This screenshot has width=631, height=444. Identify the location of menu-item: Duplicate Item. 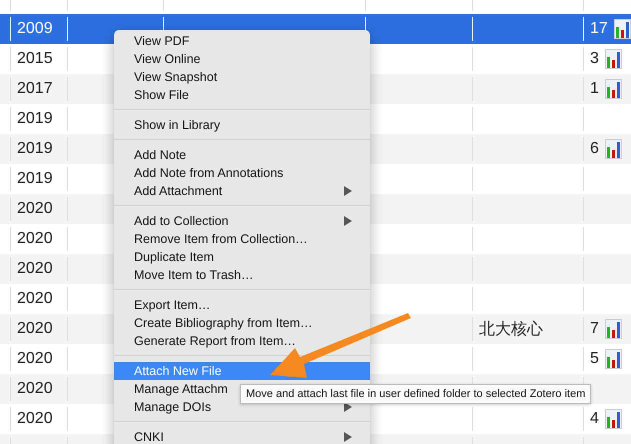
(242, 257).